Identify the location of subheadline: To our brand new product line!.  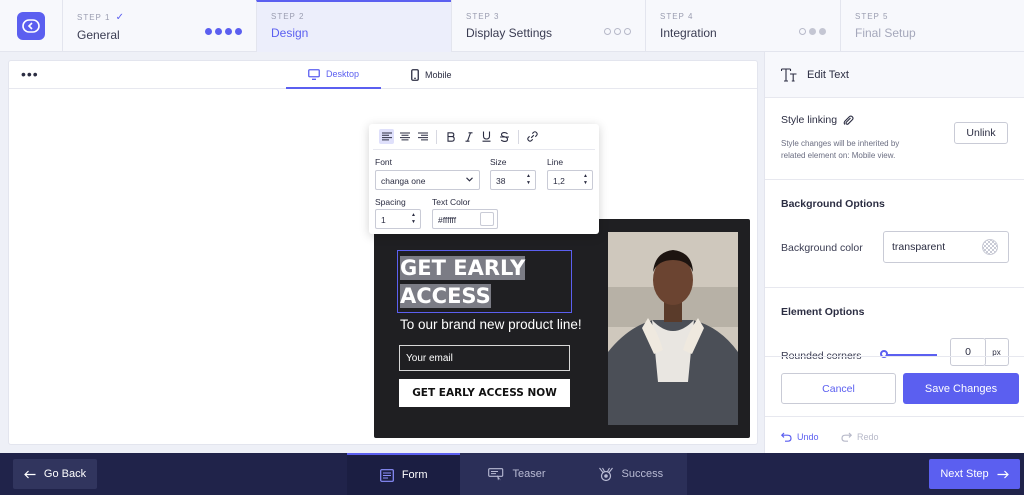
(491, 324).